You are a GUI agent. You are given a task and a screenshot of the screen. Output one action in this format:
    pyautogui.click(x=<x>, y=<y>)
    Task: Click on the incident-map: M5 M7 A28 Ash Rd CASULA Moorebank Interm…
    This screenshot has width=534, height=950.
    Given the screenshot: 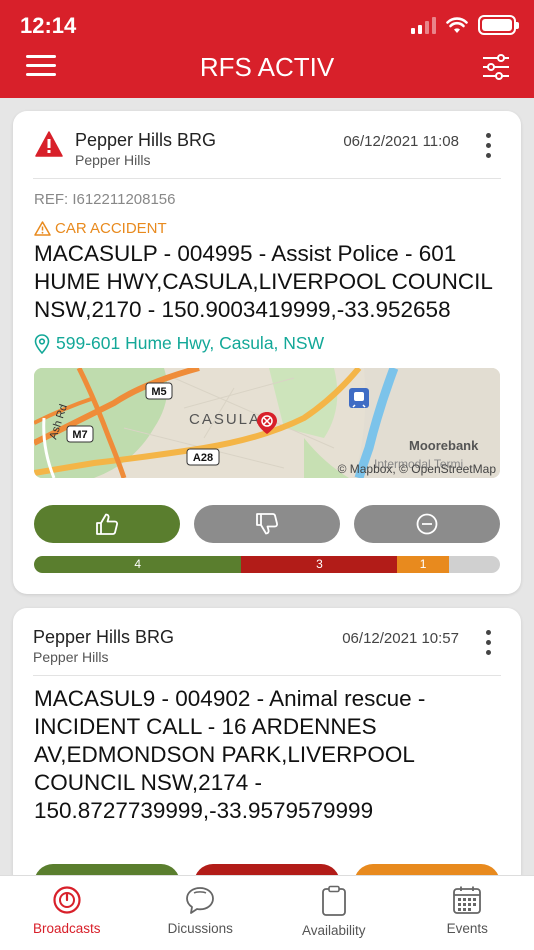 What is the action you would take?
    pyautogui.click(x=267, y=423)
    